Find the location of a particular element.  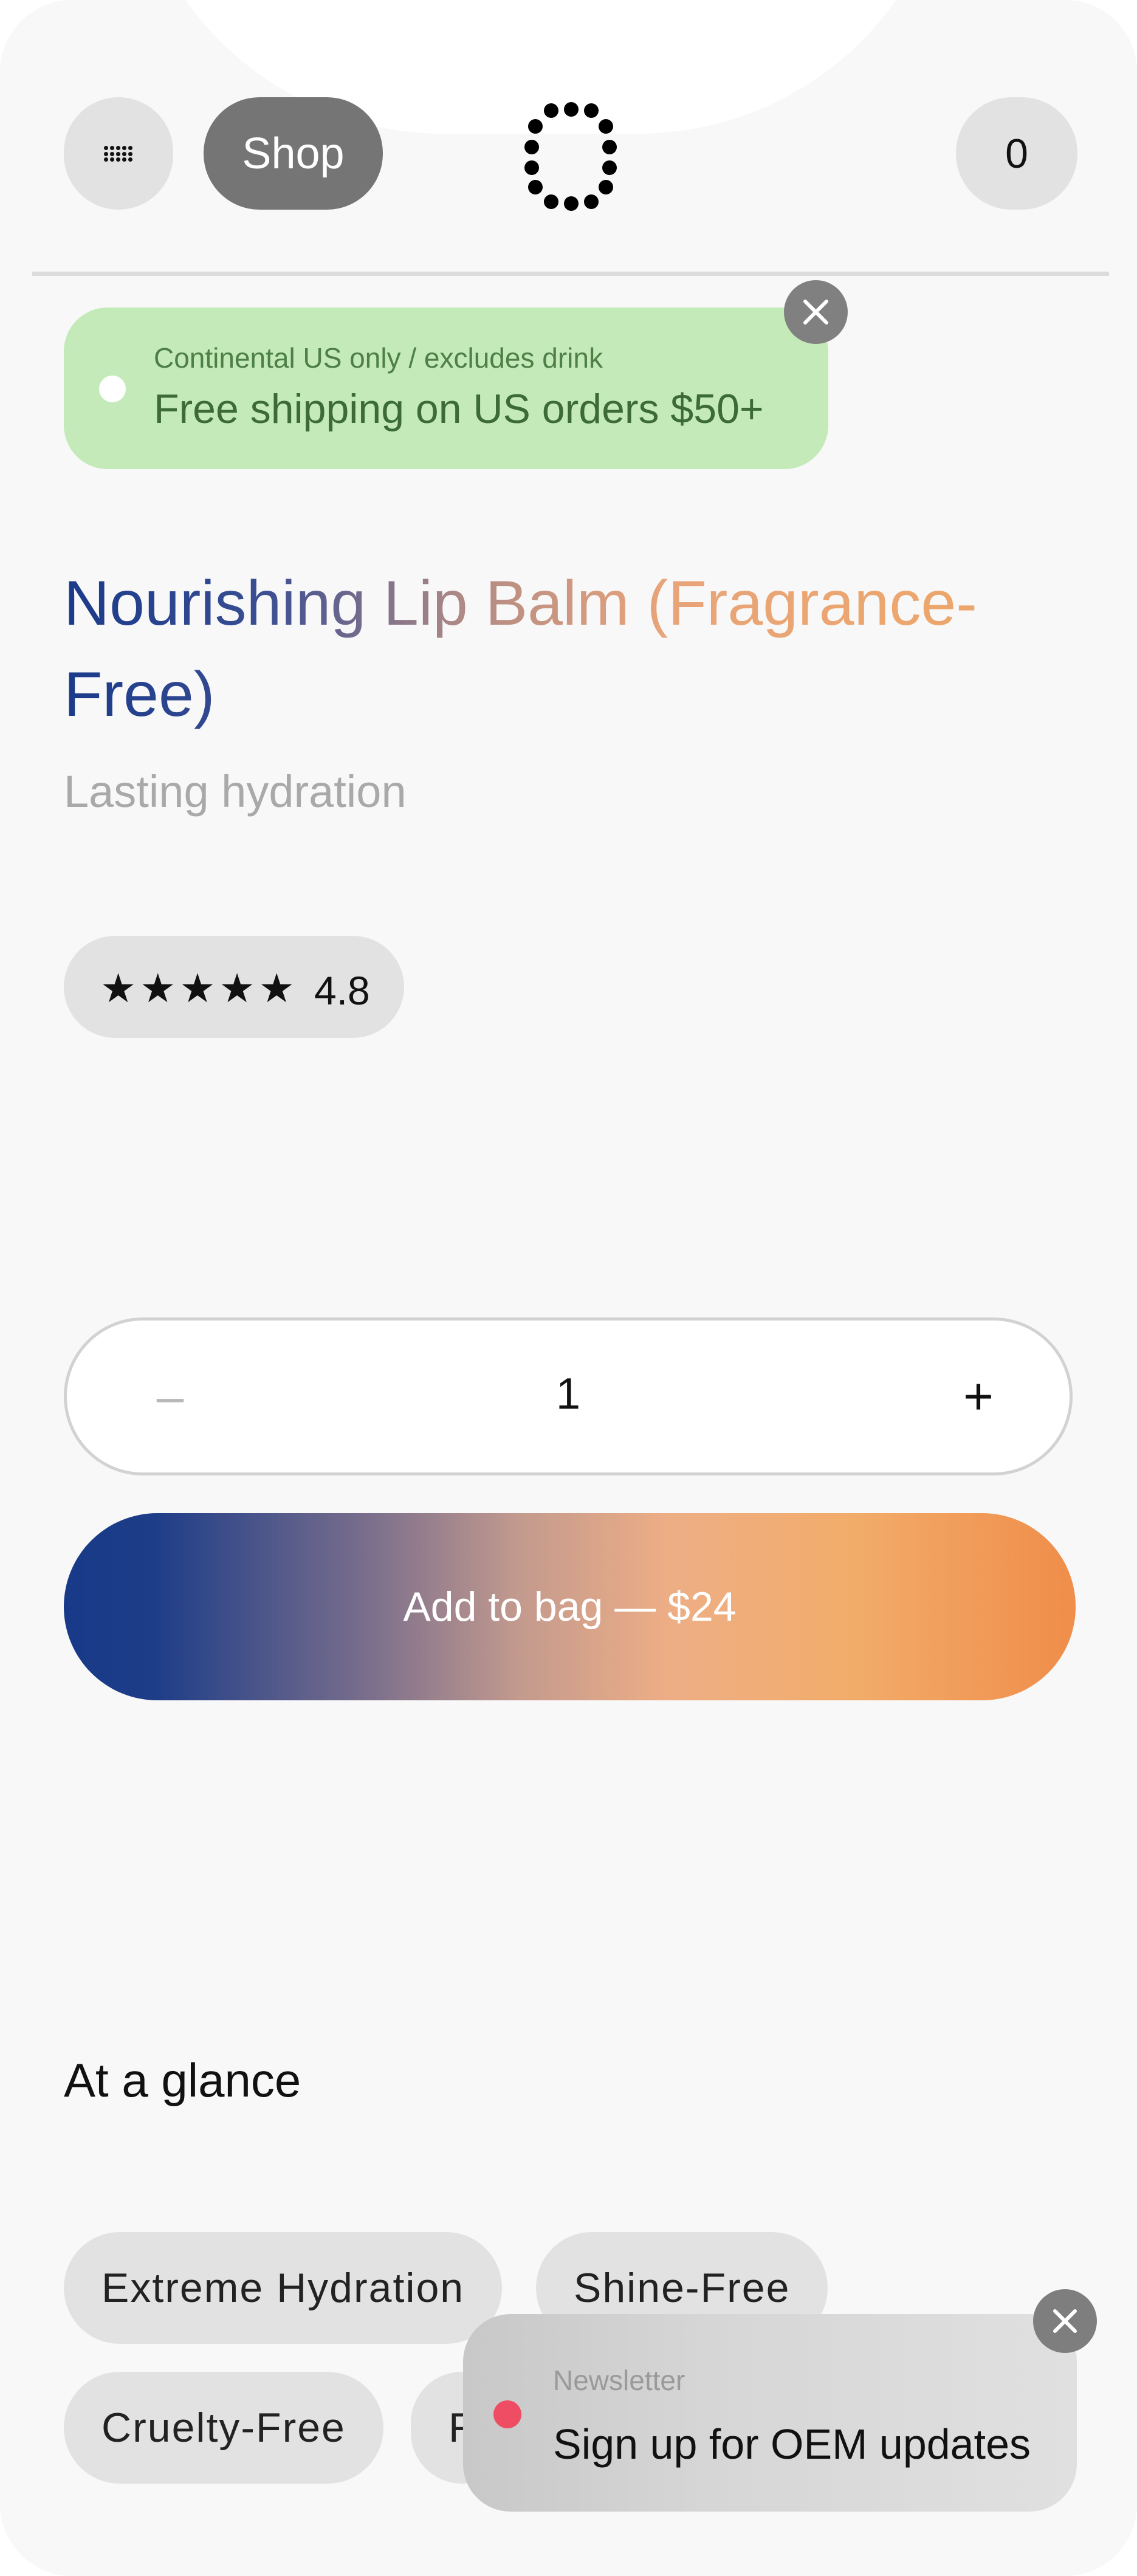

status-dot-icon is located at coordinates (112, 389).